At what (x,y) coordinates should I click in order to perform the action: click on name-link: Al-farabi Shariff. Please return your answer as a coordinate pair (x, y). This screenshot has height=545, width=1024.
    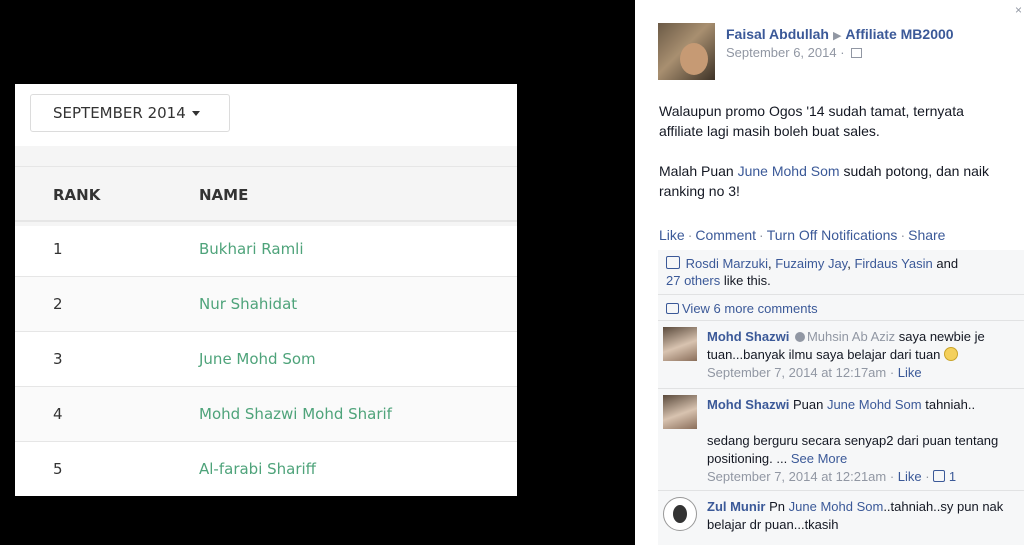
    Looking at the image, I should click on (257, 469).